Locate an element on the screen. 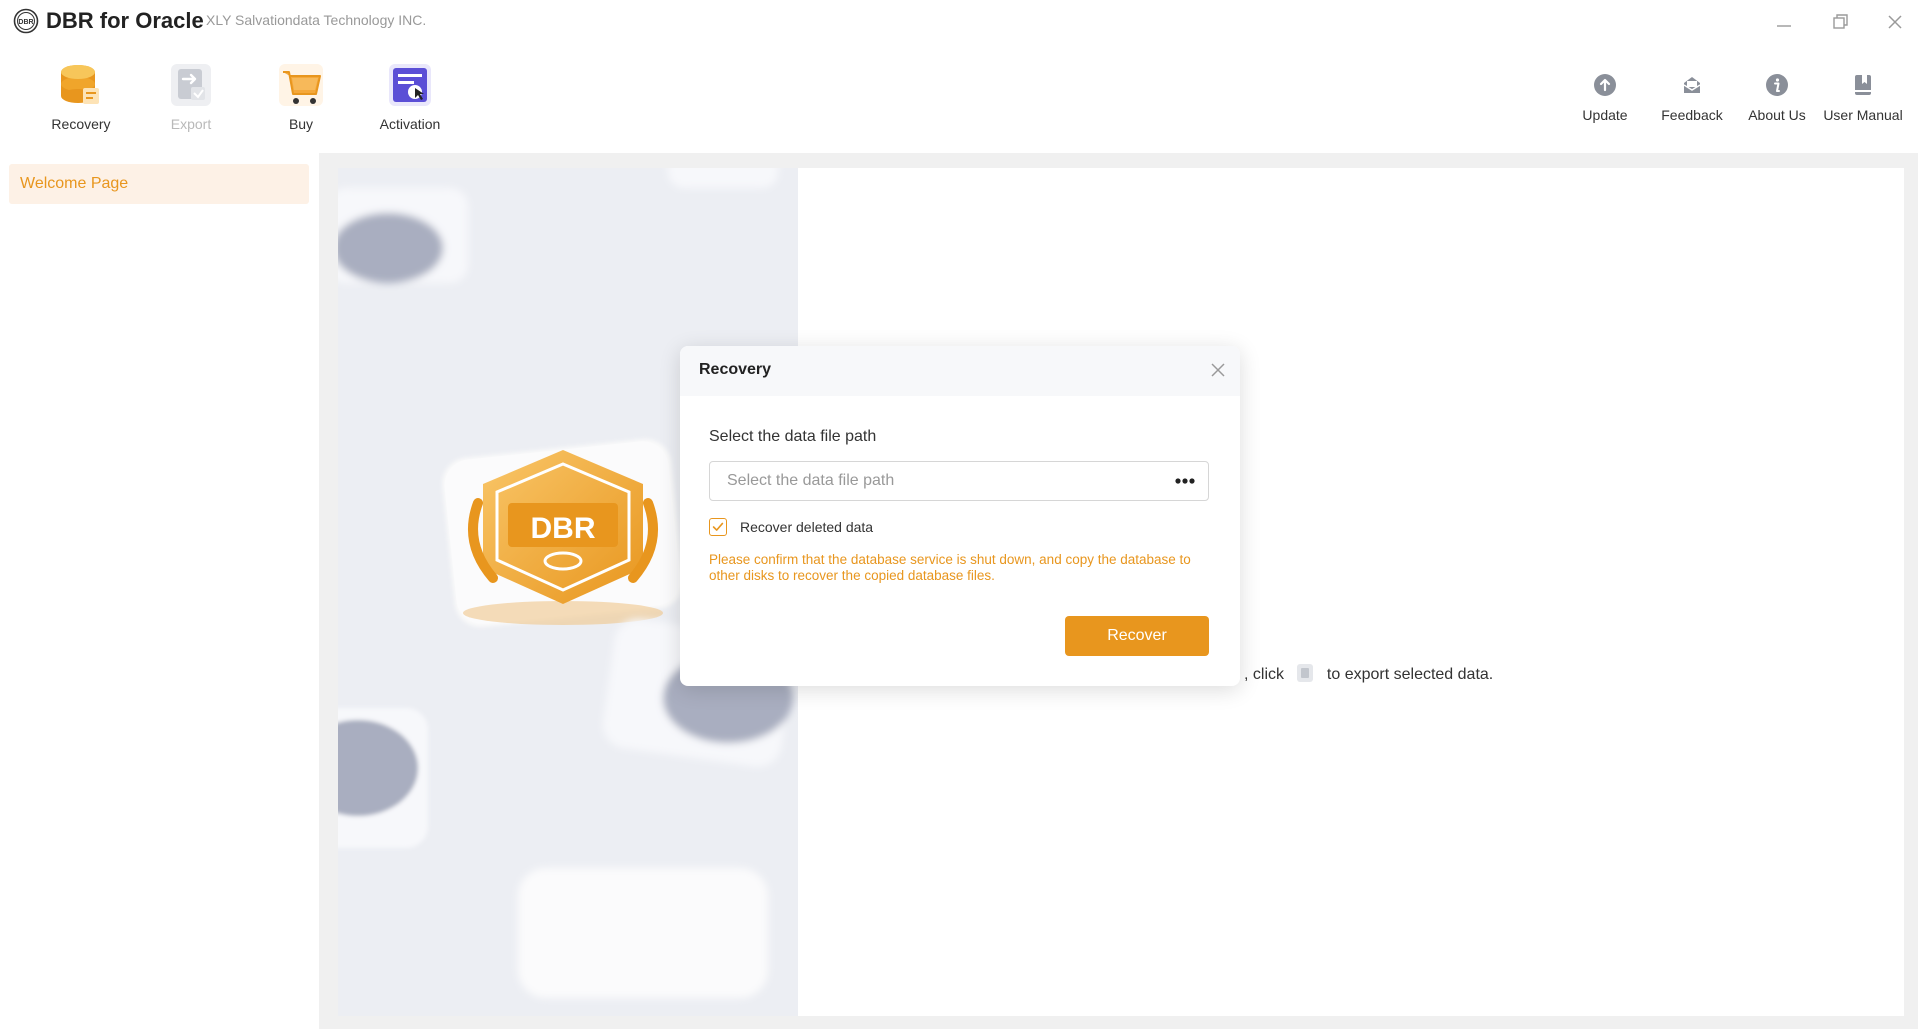  restore-icon is located at coordinates (1840, 21).